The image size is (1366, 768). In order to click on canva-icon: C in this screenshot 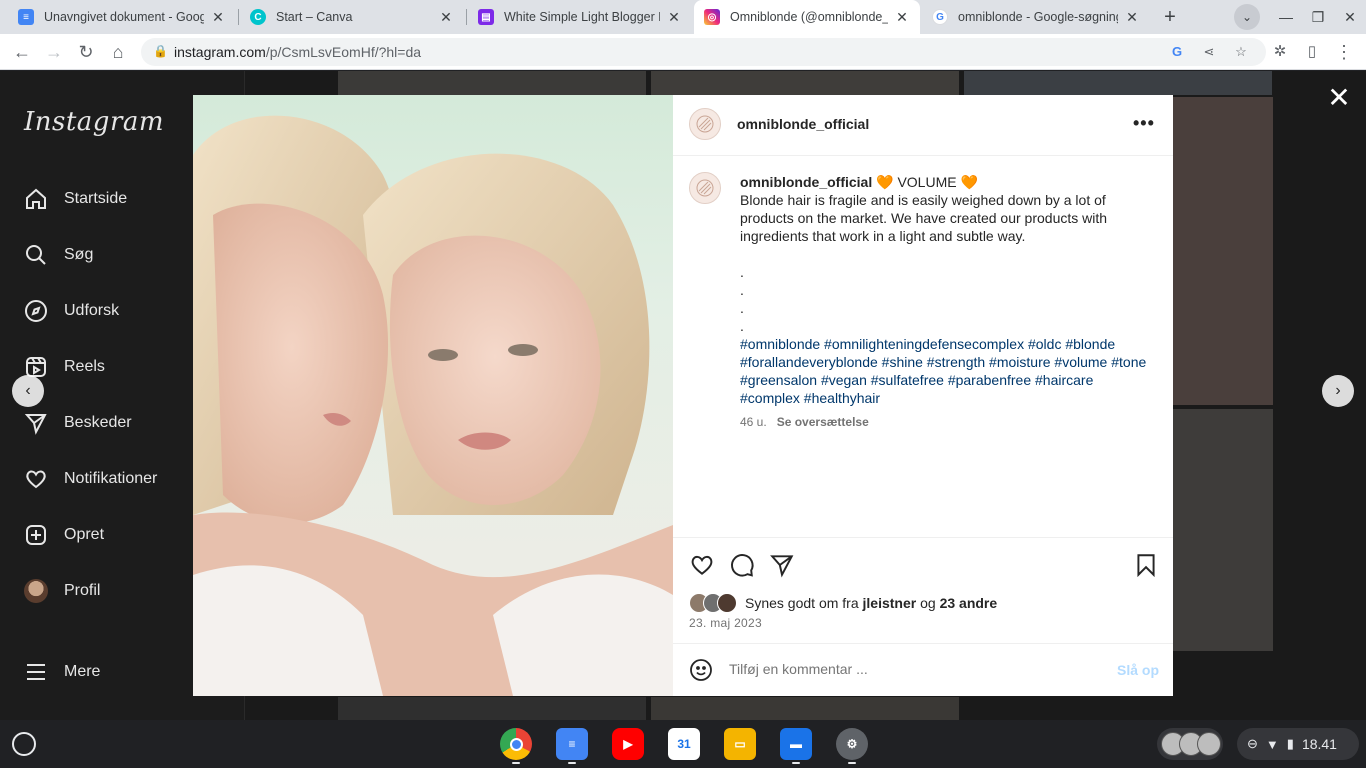, I will do `click(258, 17)`.